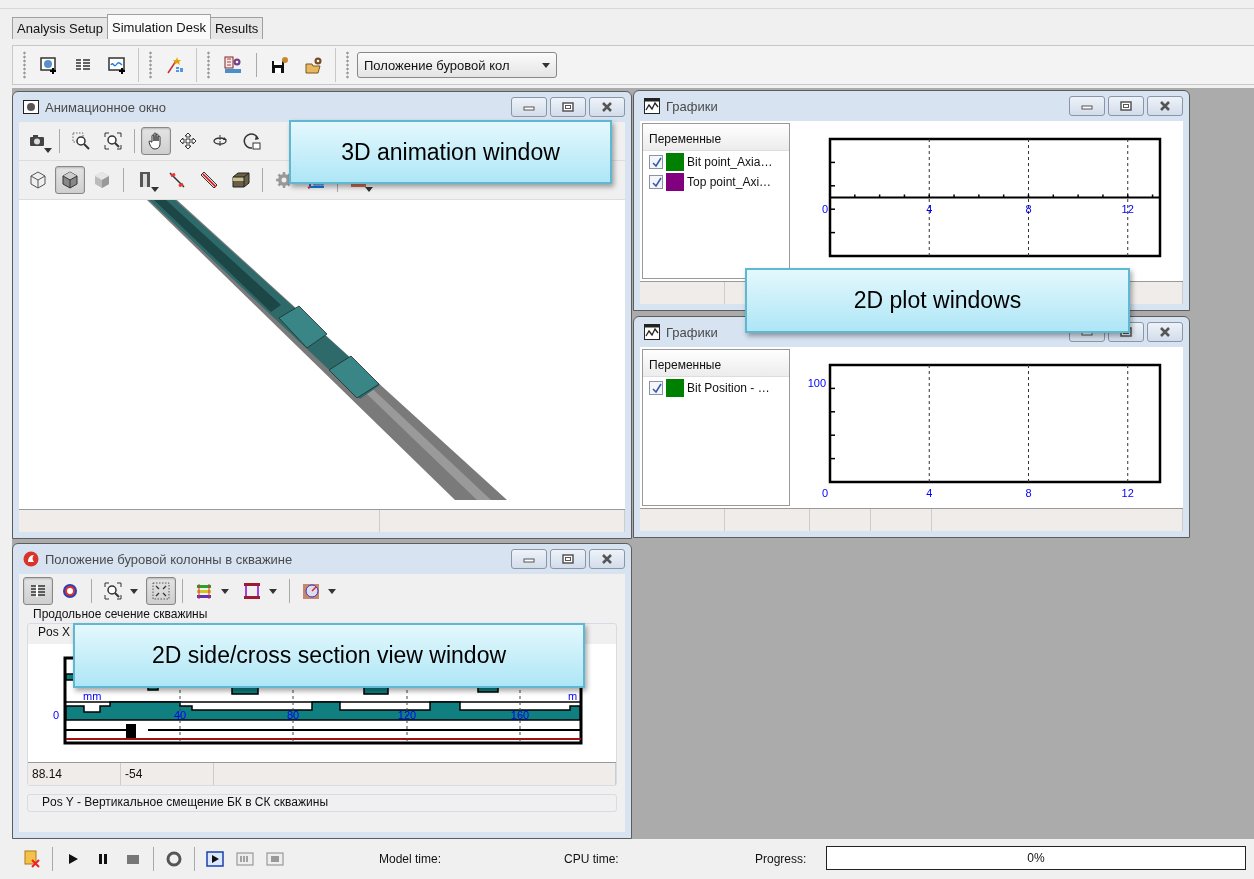  Describe the element at coordinates (188, 141) in the screenshot. I see `move-icon` at that location.